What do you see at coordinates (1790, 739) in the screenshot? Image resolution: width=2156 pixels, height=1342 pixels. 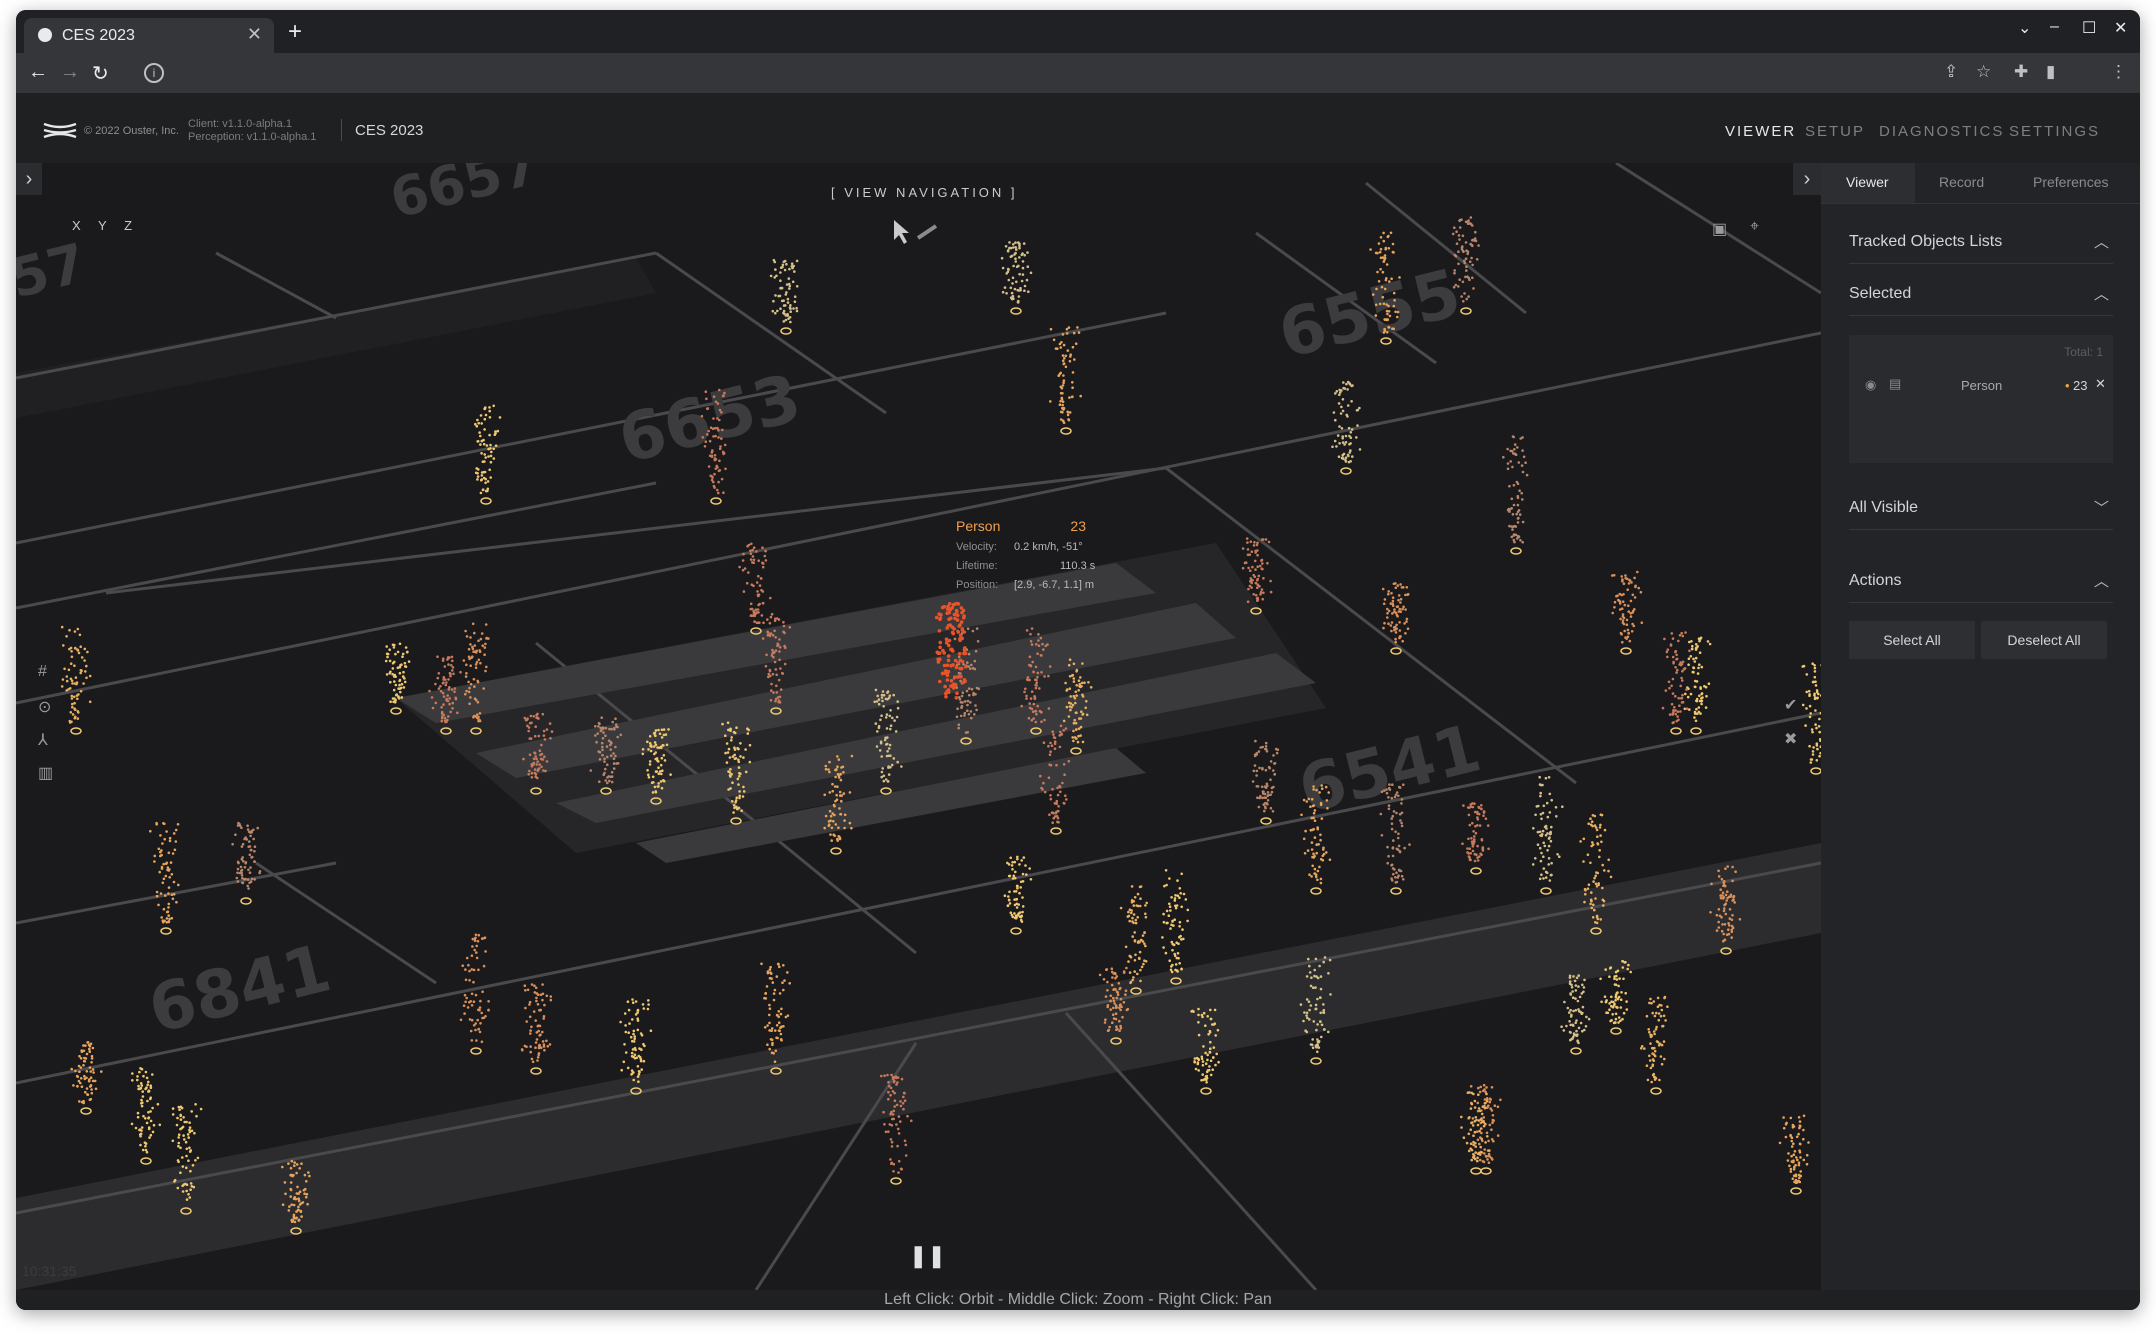 I see `close-circle-icon: ✖` at bounding box center [1790, 739].